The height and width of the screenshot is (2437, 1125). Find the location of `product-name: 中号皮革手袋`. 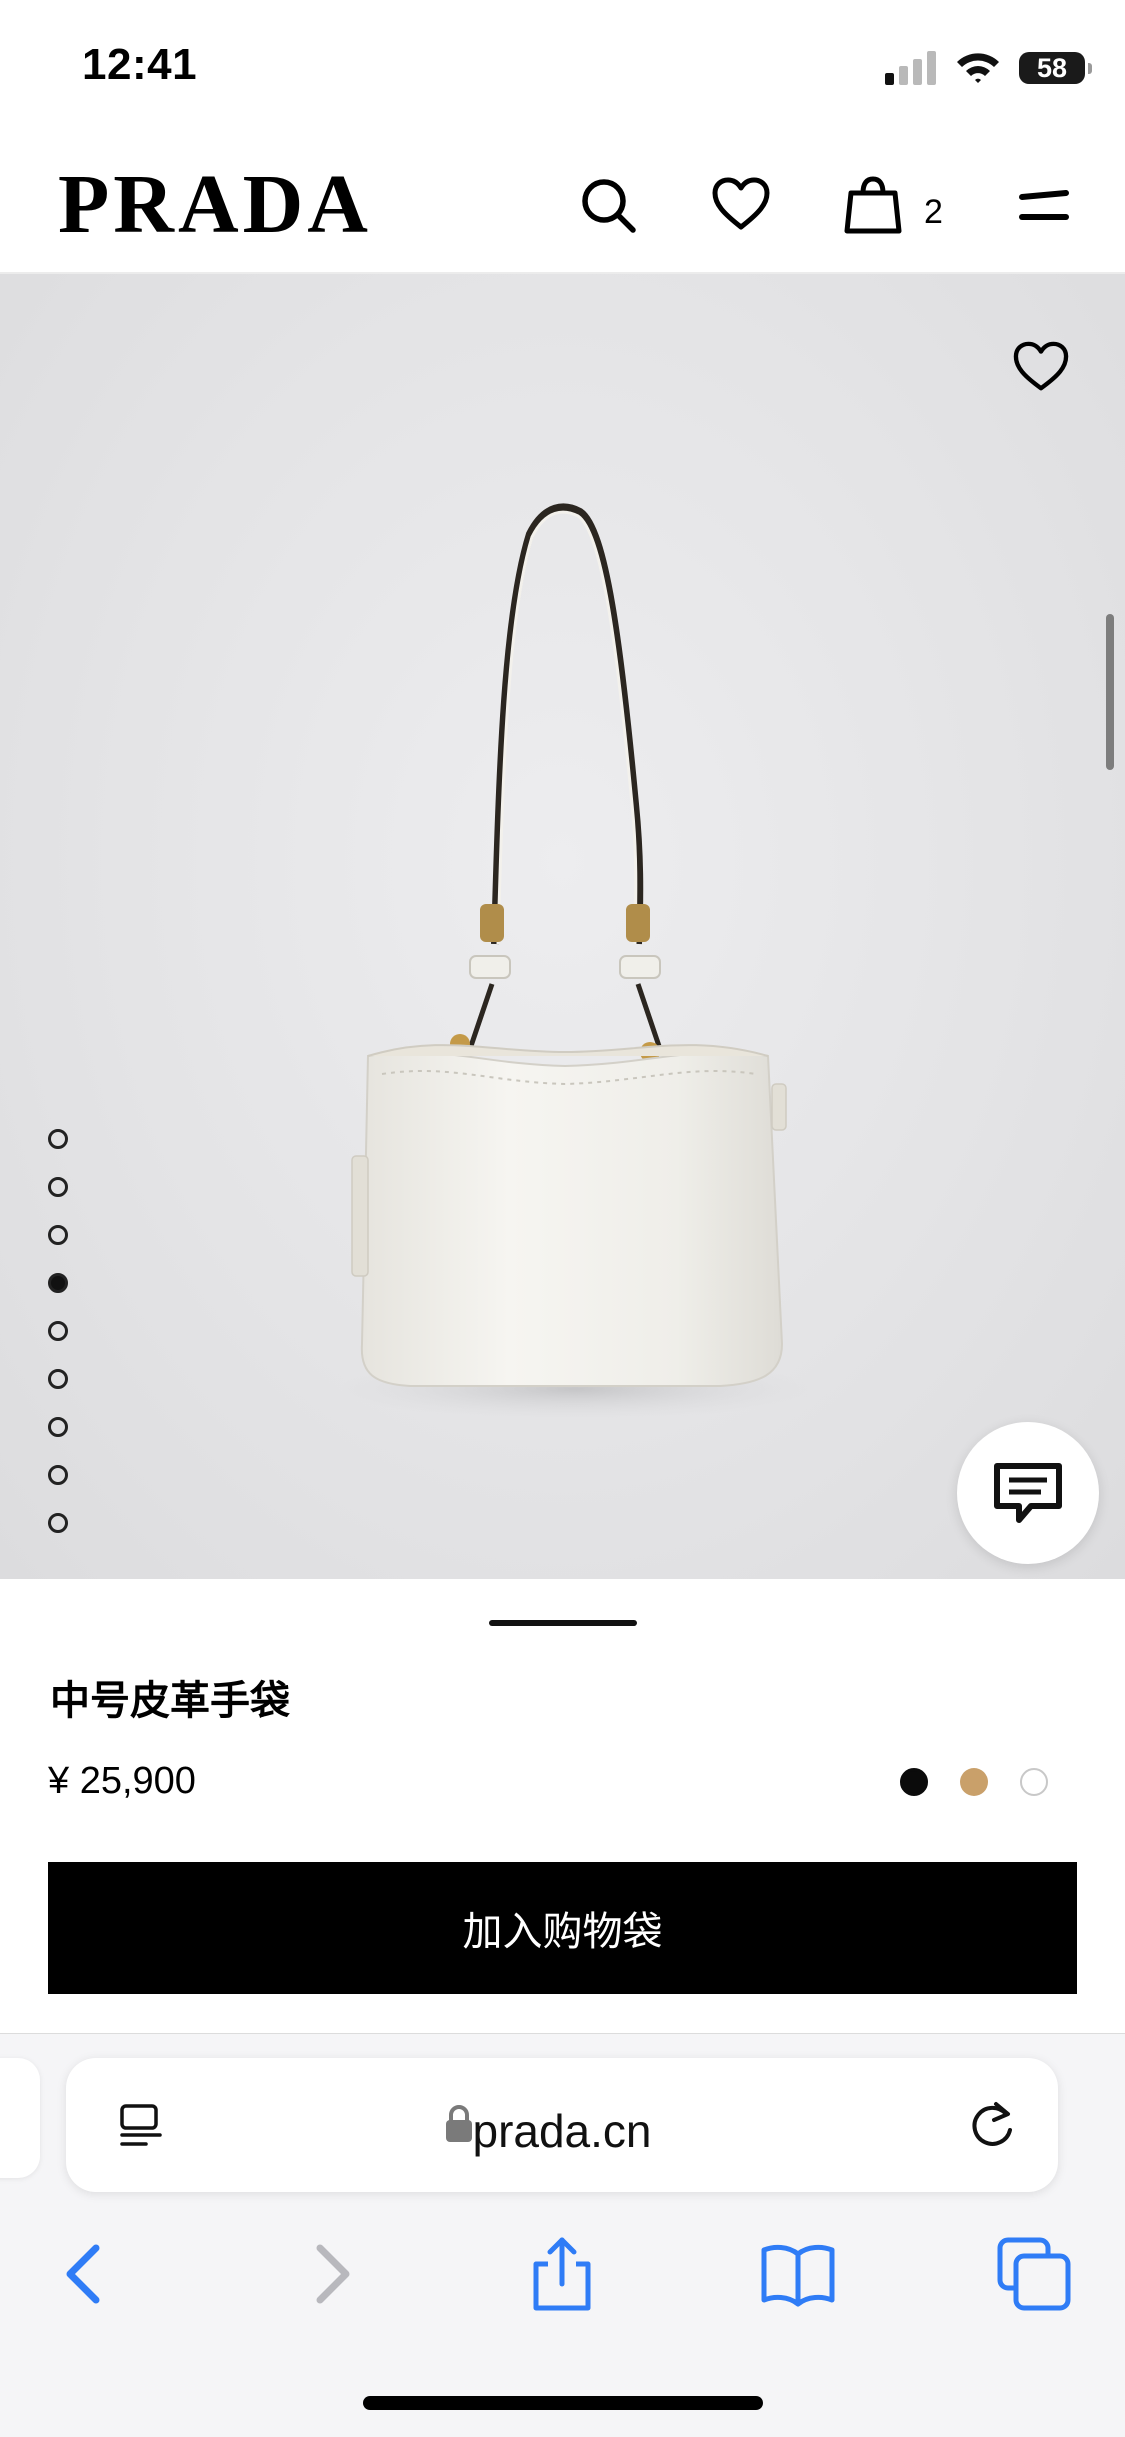

product-name: 中号皮革手袋 is located at coordinates (170, 1701).